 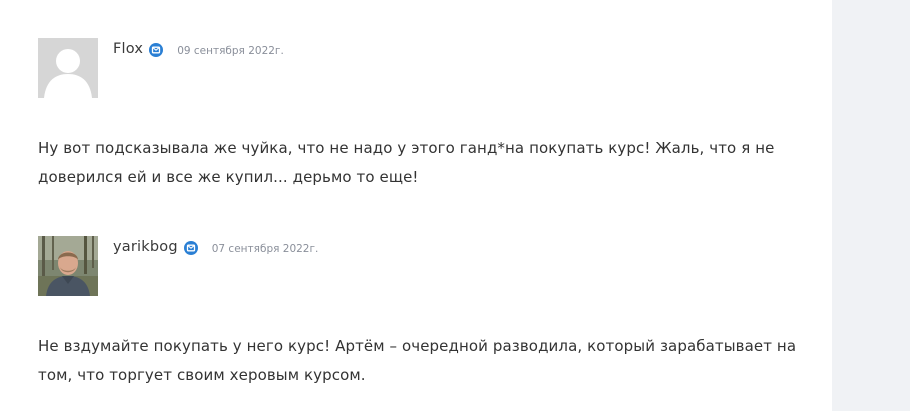 What do you see at coordinates (145, 247) in the screenshot?
I see `author-name: yarikbog` at bounding box center [145, 247].